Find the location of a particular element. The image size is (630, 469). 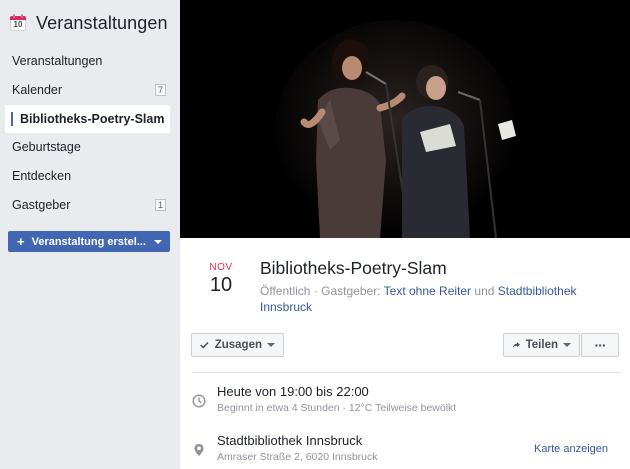

sidebar-item-label: Kalender is located at coordinates (37, 89).